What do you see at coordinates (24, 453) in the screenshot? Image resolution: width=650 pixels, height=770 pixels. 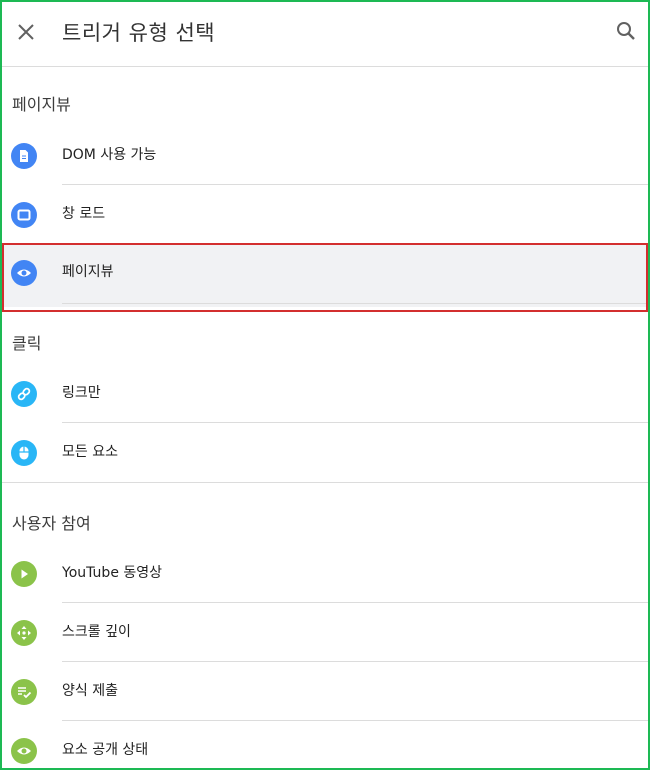 I see `mouse-icon` at bounding box center [24, 453].